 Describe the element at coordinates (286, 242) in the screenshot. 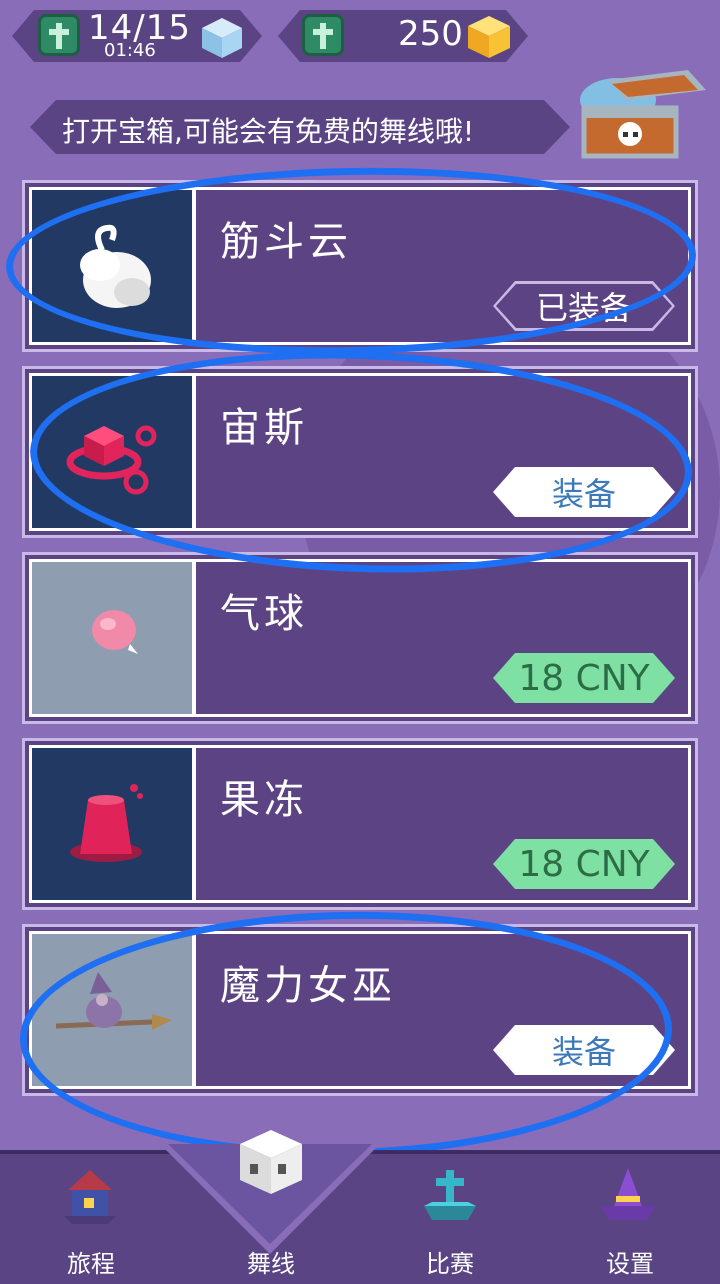

I see `item-name: 筋斗云` at that location.